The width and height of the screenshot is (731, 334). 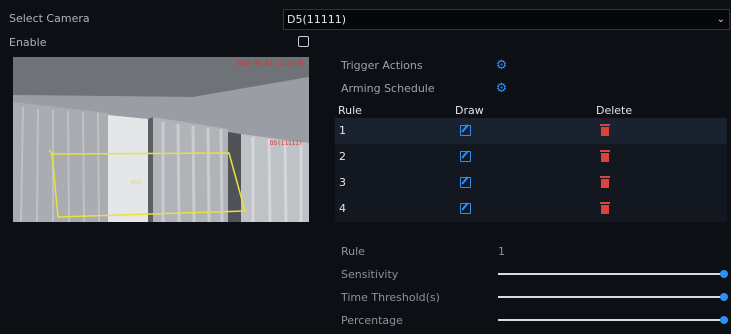 I want to click on arming-schedule-gear-icon: ⚙, so click(x=501, y=88).